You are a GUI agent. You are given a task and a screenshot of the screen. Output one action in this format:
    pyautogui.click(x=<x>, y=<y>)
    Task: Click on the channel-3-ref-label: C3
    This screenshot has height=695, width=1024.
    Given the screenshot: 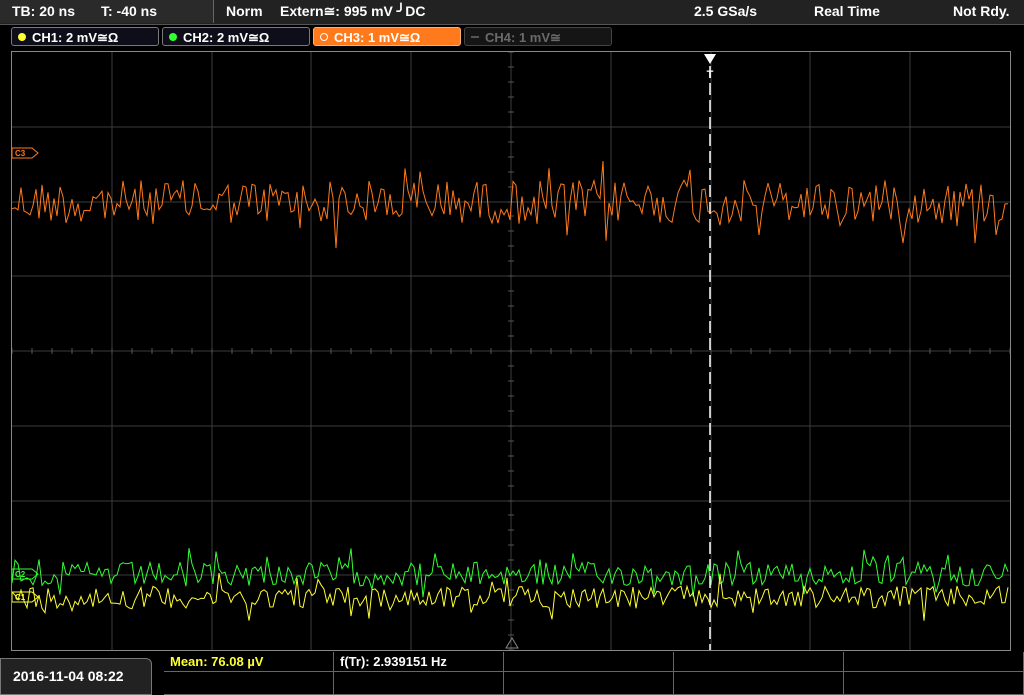 What is the action you would take?
    pyautogui.click(x=20, y=153)
    